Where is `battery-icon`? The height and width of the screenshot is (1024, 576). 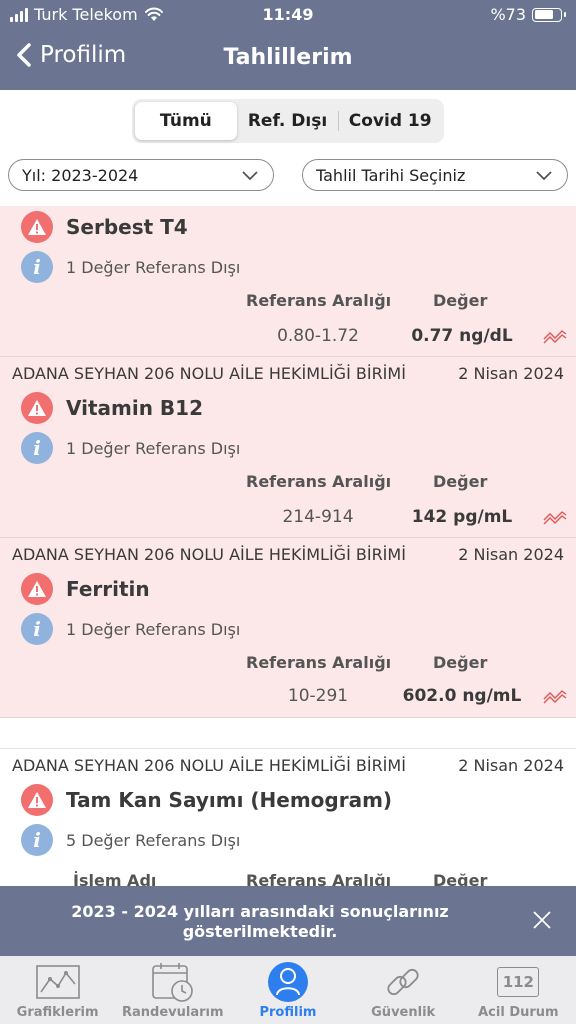
battery-icon is located at coordinates (549, 14).